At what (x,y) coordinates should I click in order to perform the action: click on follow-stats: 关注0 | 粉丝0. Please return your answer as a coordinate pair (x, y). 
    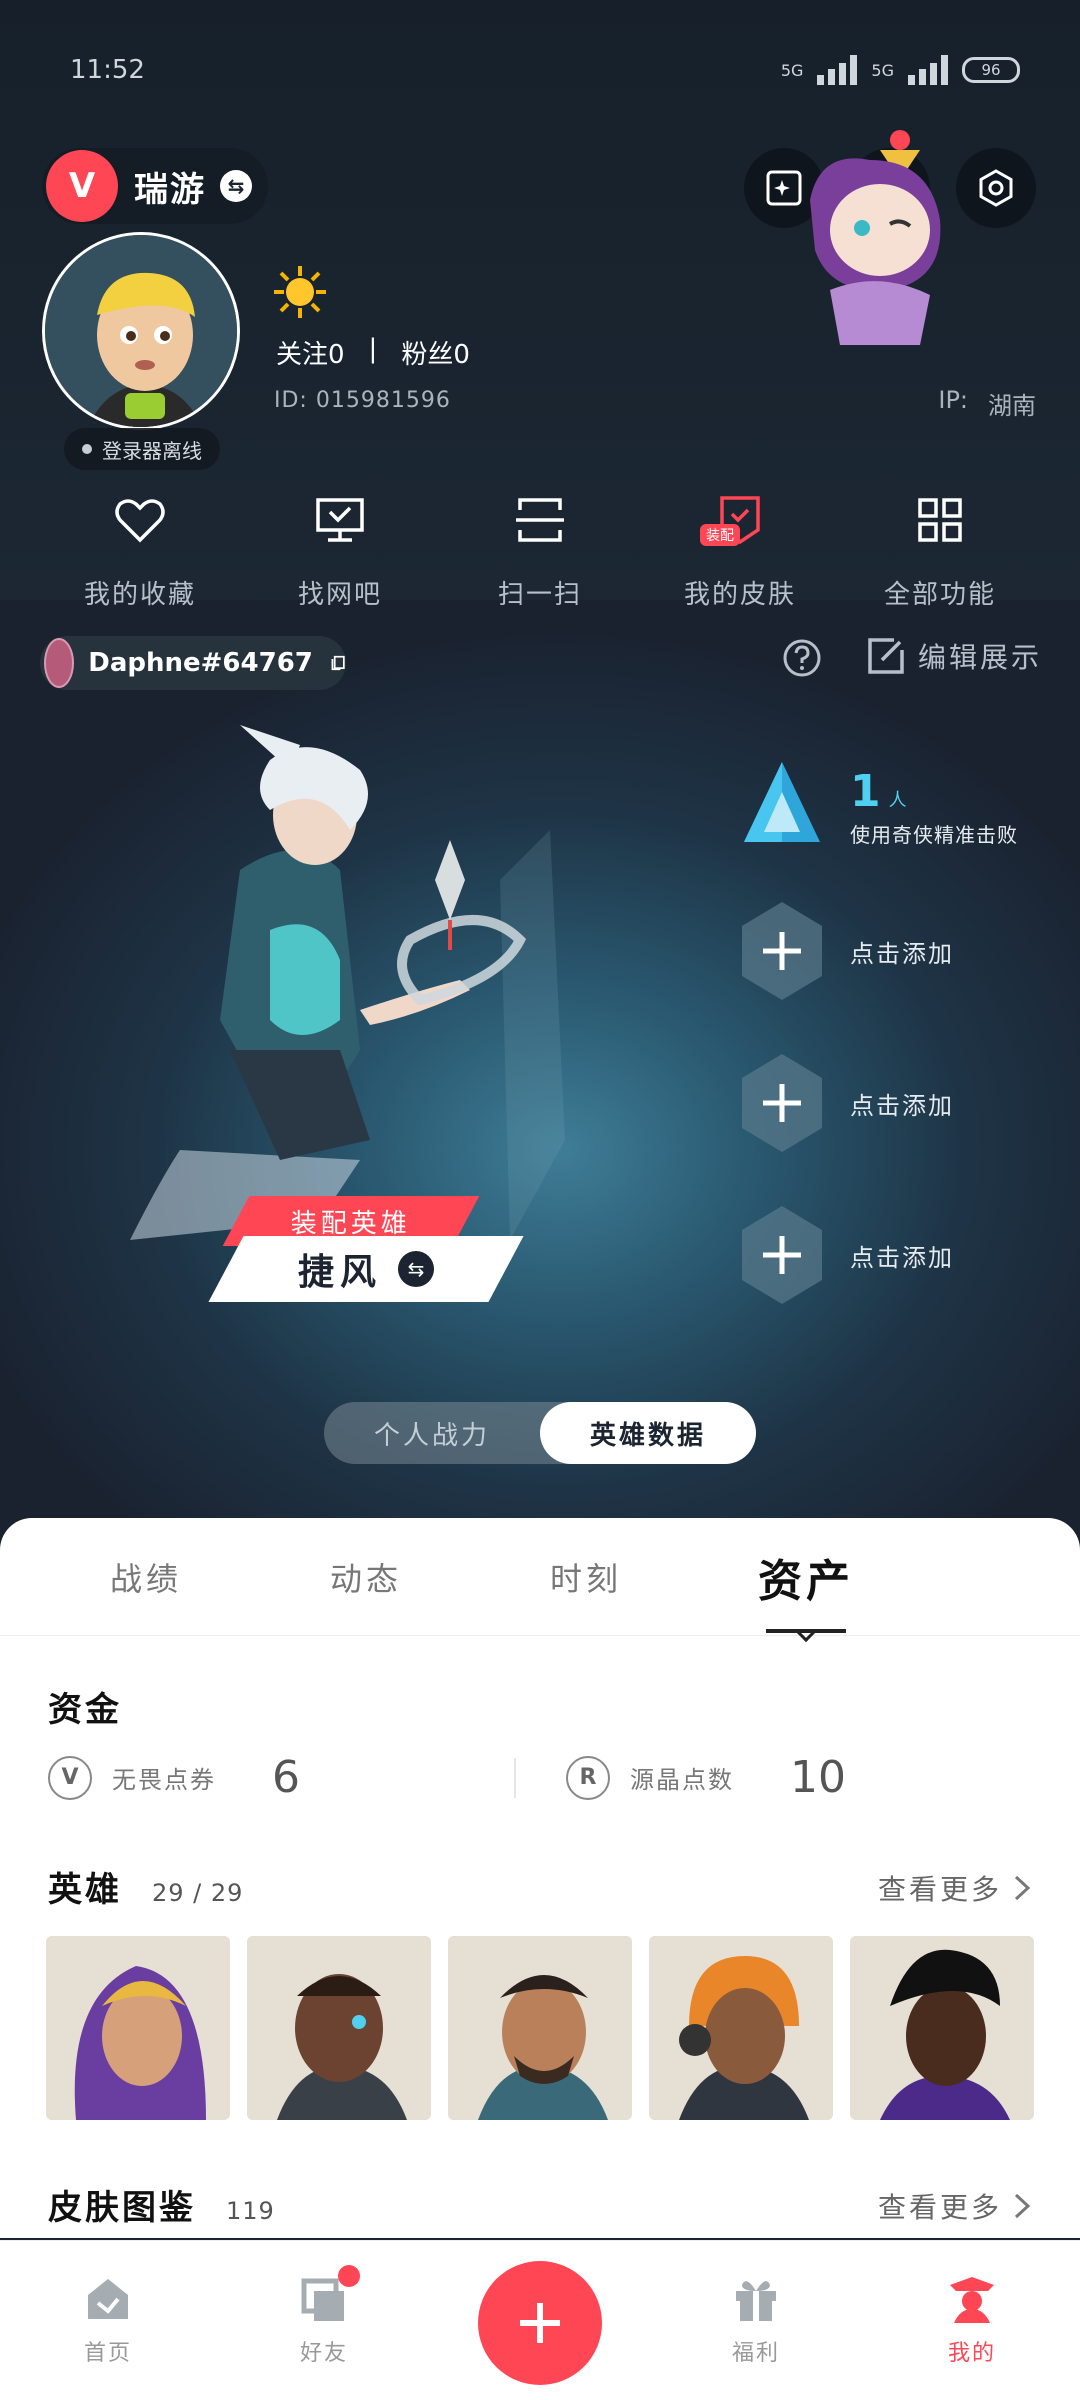
    Looking at the image, I should click on (373, 352).